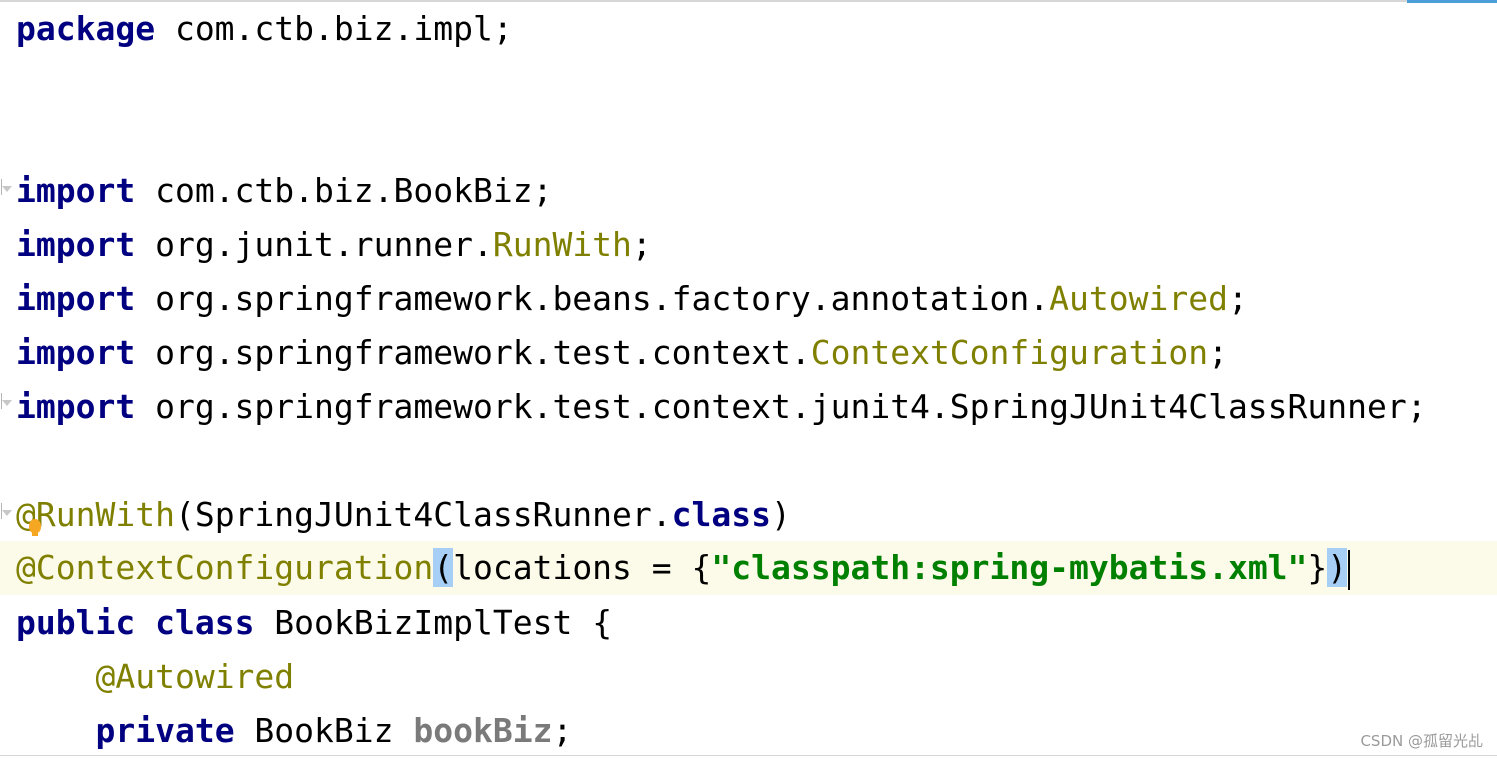 The image size is (1497, 759). What do you see at coordinates (562, 244) in the screenshot?
I see `import-class: RunWith` at bounding box center [562, 244].